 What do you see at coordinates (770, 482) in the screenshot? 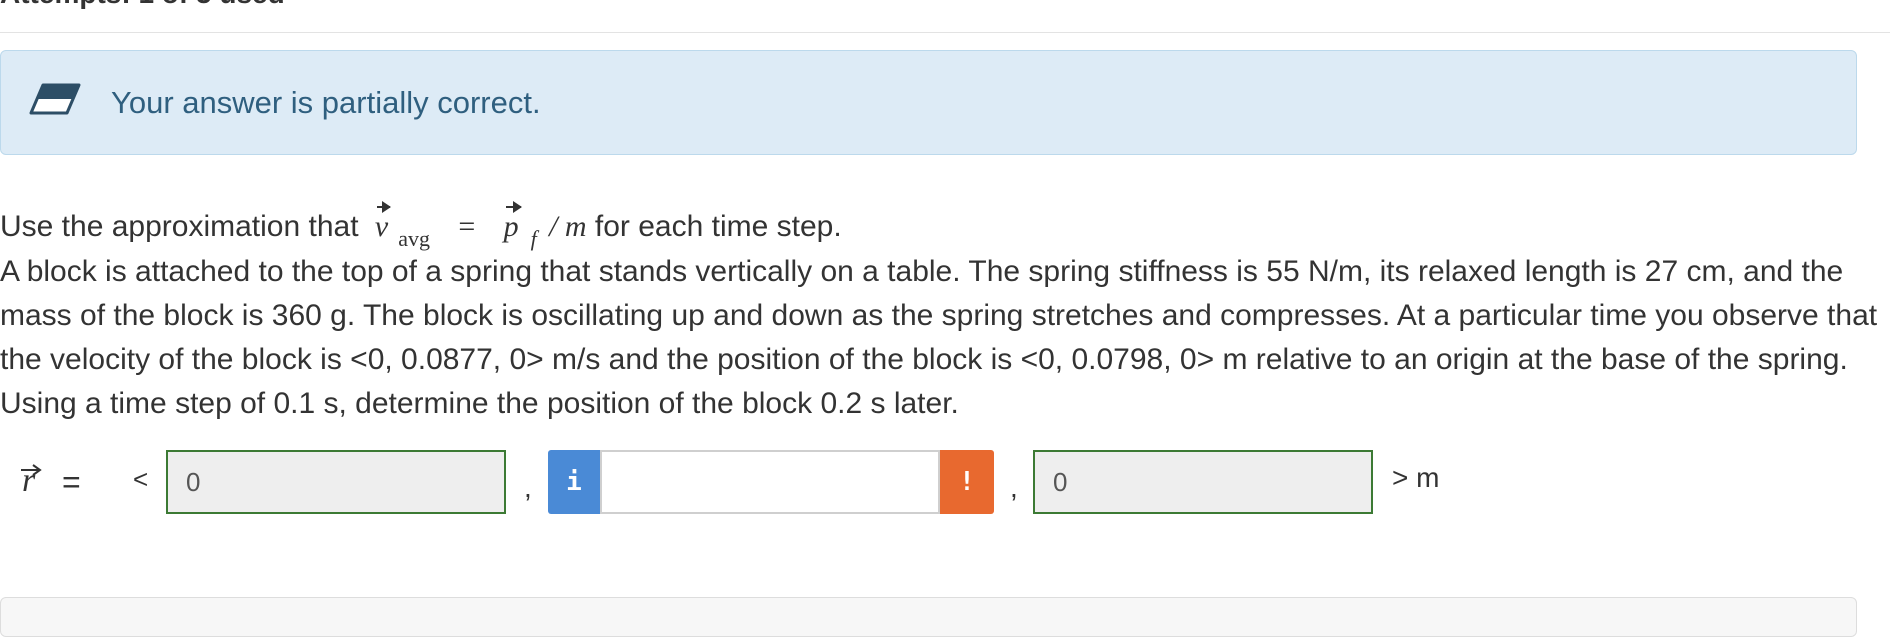
I see `y-component-input` at bounding box center [770, 482].